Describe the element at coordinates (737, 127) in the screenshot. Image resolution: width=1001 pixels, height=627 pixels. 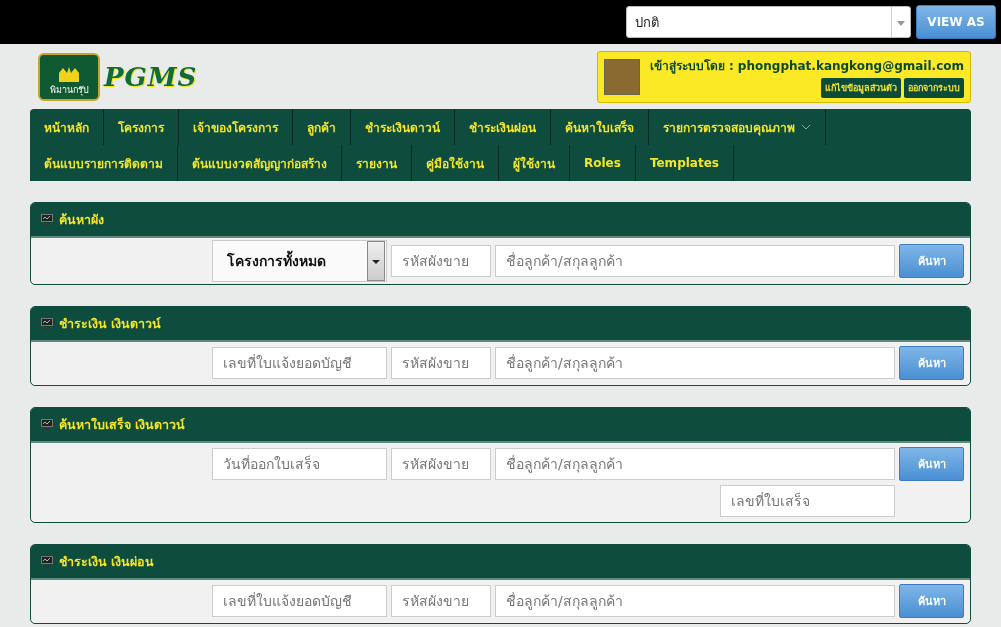
I see `nav-item: รายการตรวจสอบคุณภาพ` at that location.